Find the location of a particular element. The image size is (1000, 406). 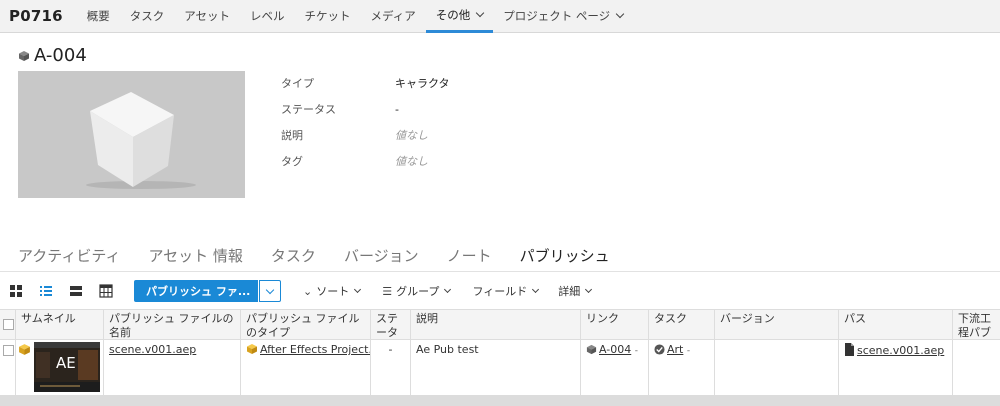

field-value: - is located at coordinates (397, 109).